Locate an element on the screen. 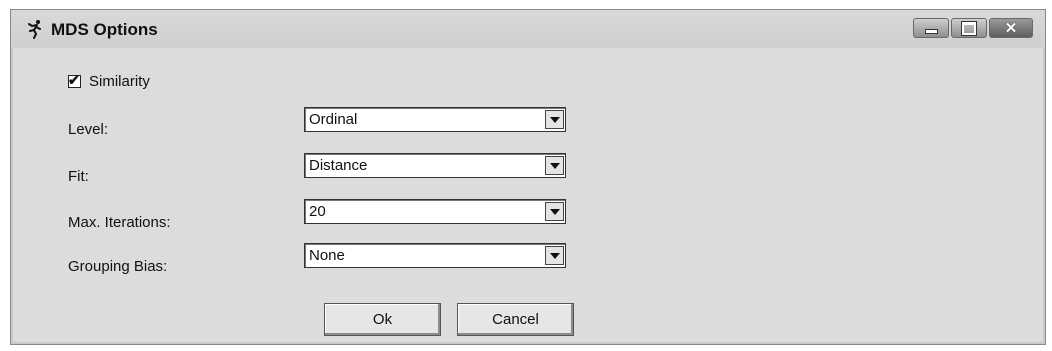 Image resolution: width=1052 pixels, height=351 pixels. grouping-bias-label: Grouping Bias: is located at coordinates (118, 266).